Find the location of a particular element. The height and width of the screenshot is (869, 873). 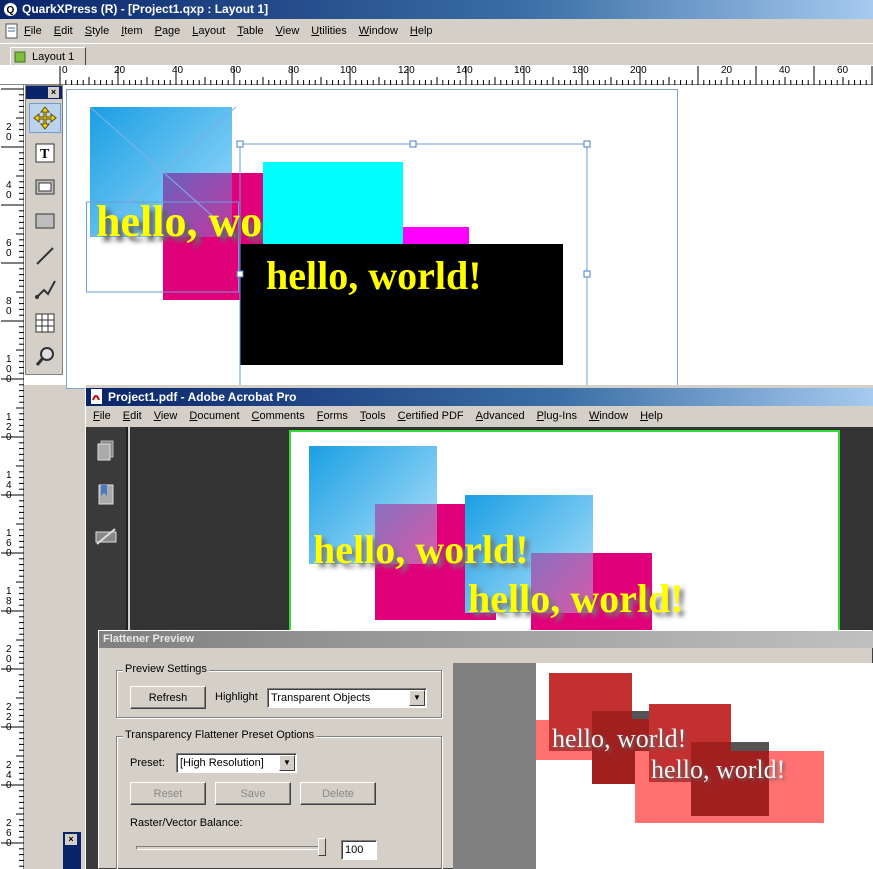

quark-menu-file: File is located at coordinates (33, 31).